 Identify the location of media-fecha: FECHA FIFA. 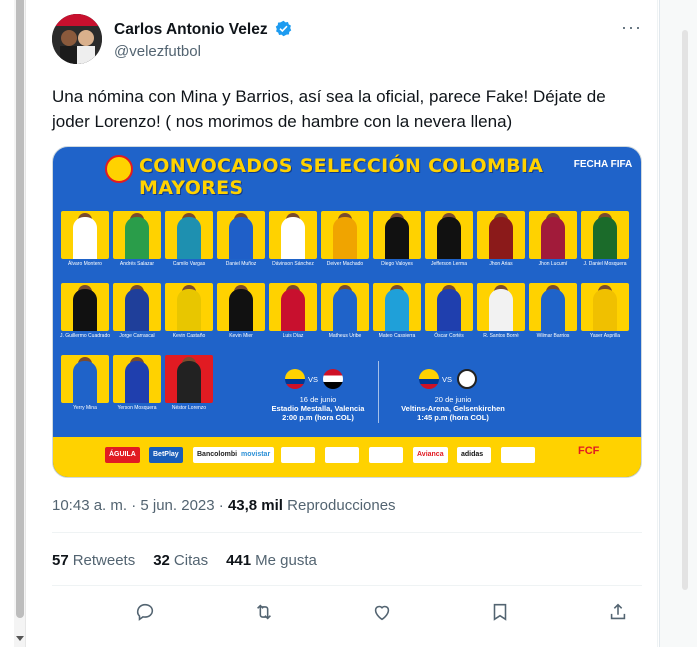
(603, 164).